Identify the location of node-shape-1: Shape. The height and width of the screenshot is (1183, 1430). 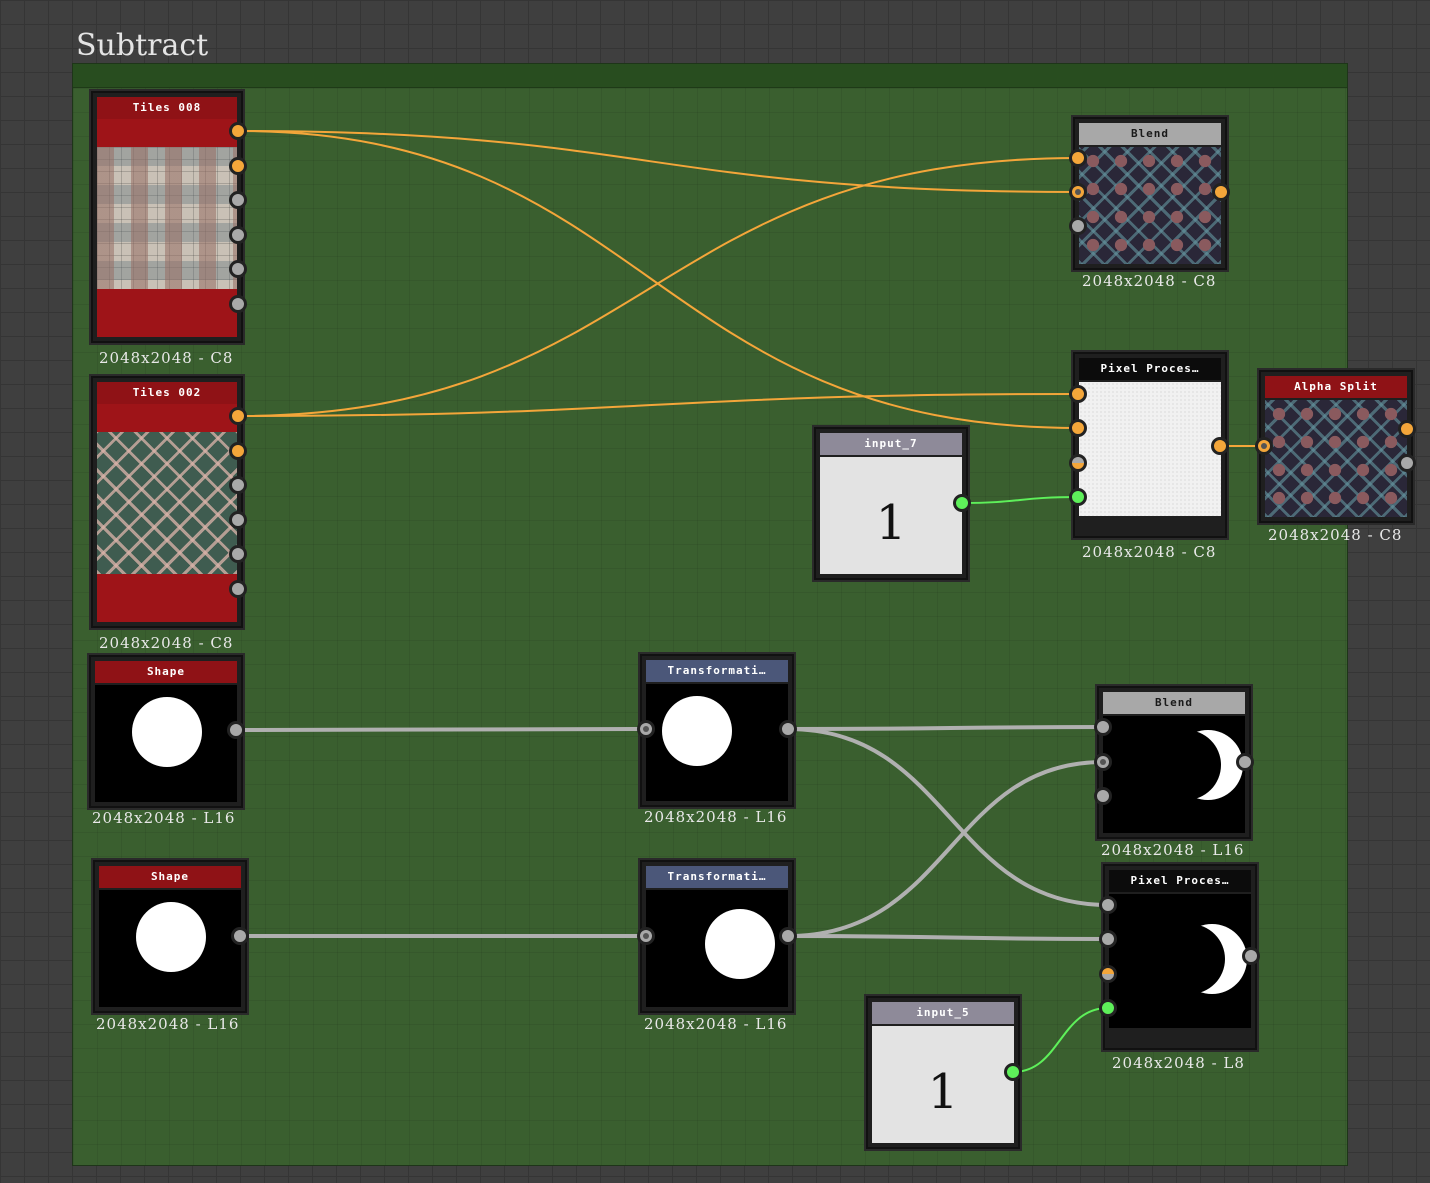
(166, 731).